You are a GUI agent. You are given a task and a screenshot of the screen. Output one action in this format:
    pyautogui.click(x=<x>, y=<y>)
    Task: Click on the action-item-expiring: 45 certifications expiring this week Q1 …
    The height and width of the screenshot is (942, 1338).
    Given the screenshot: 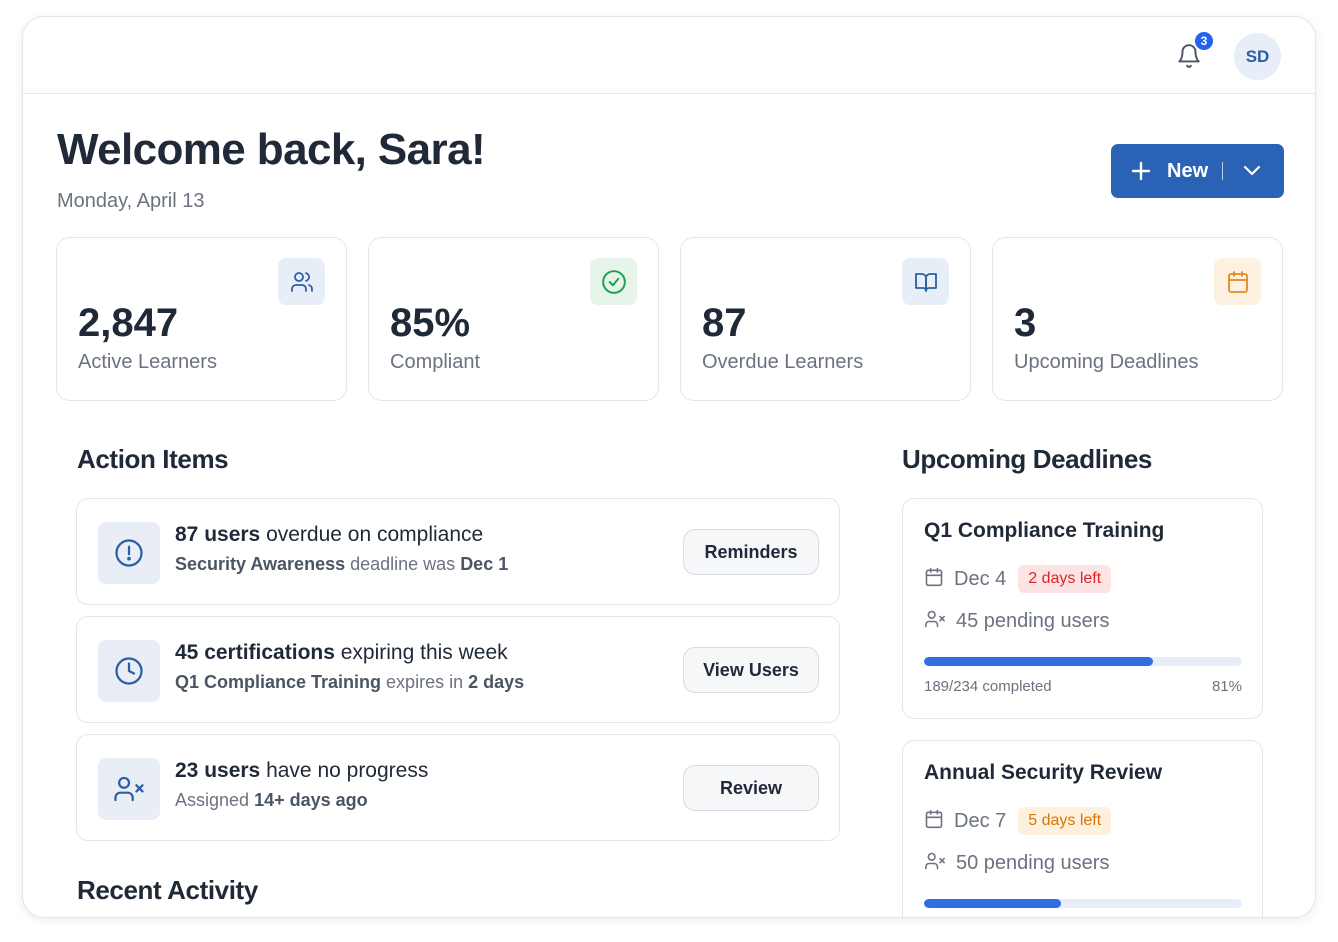 What is the action you would take?
    pyautogui.click(x=458, y=669)
    